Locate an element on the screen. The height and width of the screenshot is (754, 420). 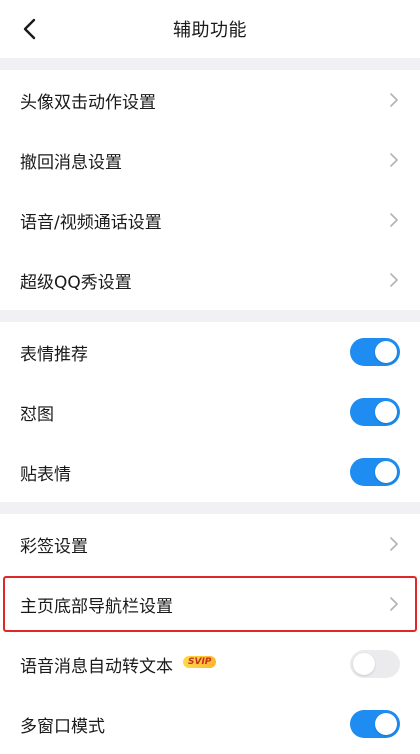
voice-video-call-setting-row: 语音/视频通话设置 is located at coordinates (210, 220).